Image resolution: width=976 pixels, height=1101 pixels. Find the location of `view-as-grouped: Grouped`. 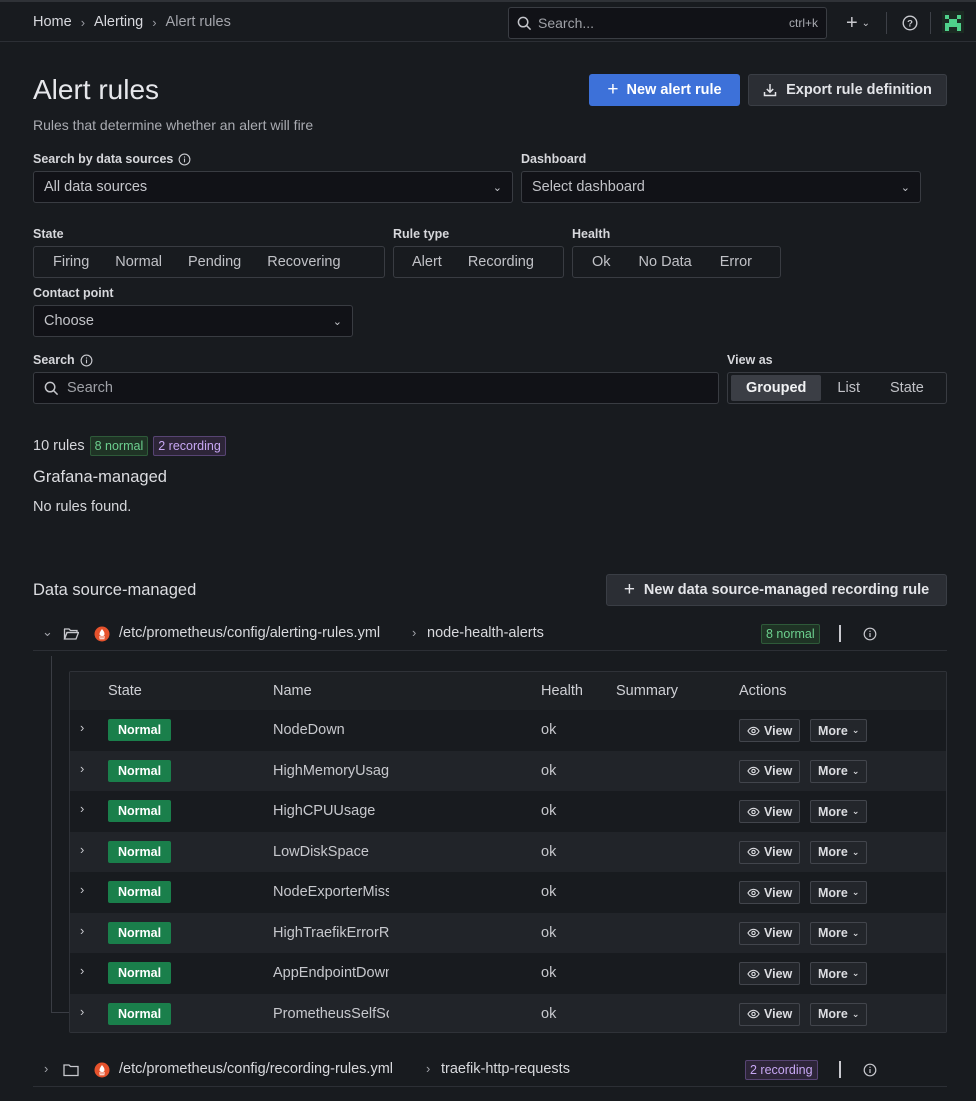

view-as-grouped: Grouped is located at coordinates (776, 388).